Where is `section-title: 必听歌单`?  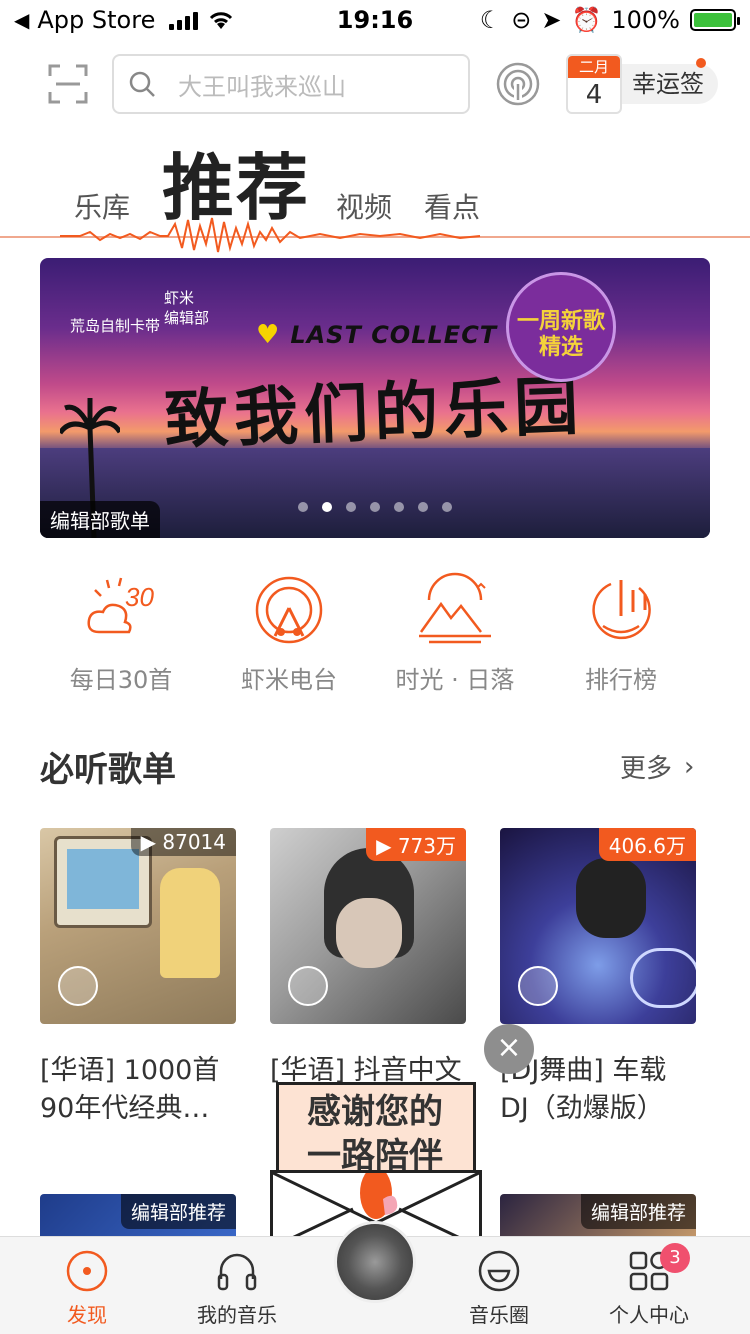
section-title: 必听歌单 is located at coordinates (108, 770).